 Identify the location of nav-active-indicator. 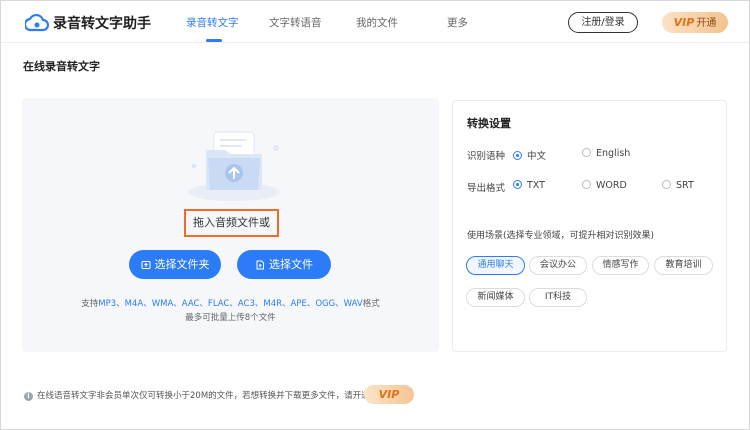
(214, 40).